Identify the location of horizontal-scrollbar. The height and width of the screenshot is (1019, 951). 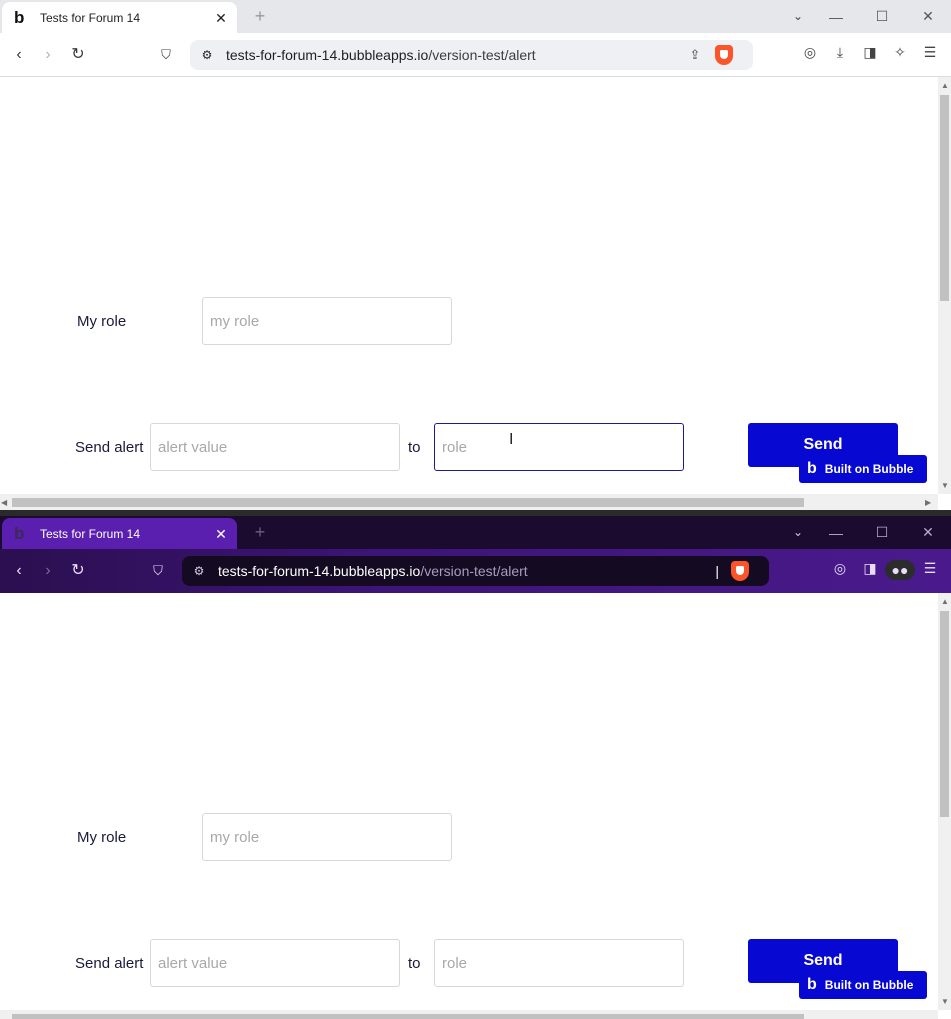
(469, 1014).